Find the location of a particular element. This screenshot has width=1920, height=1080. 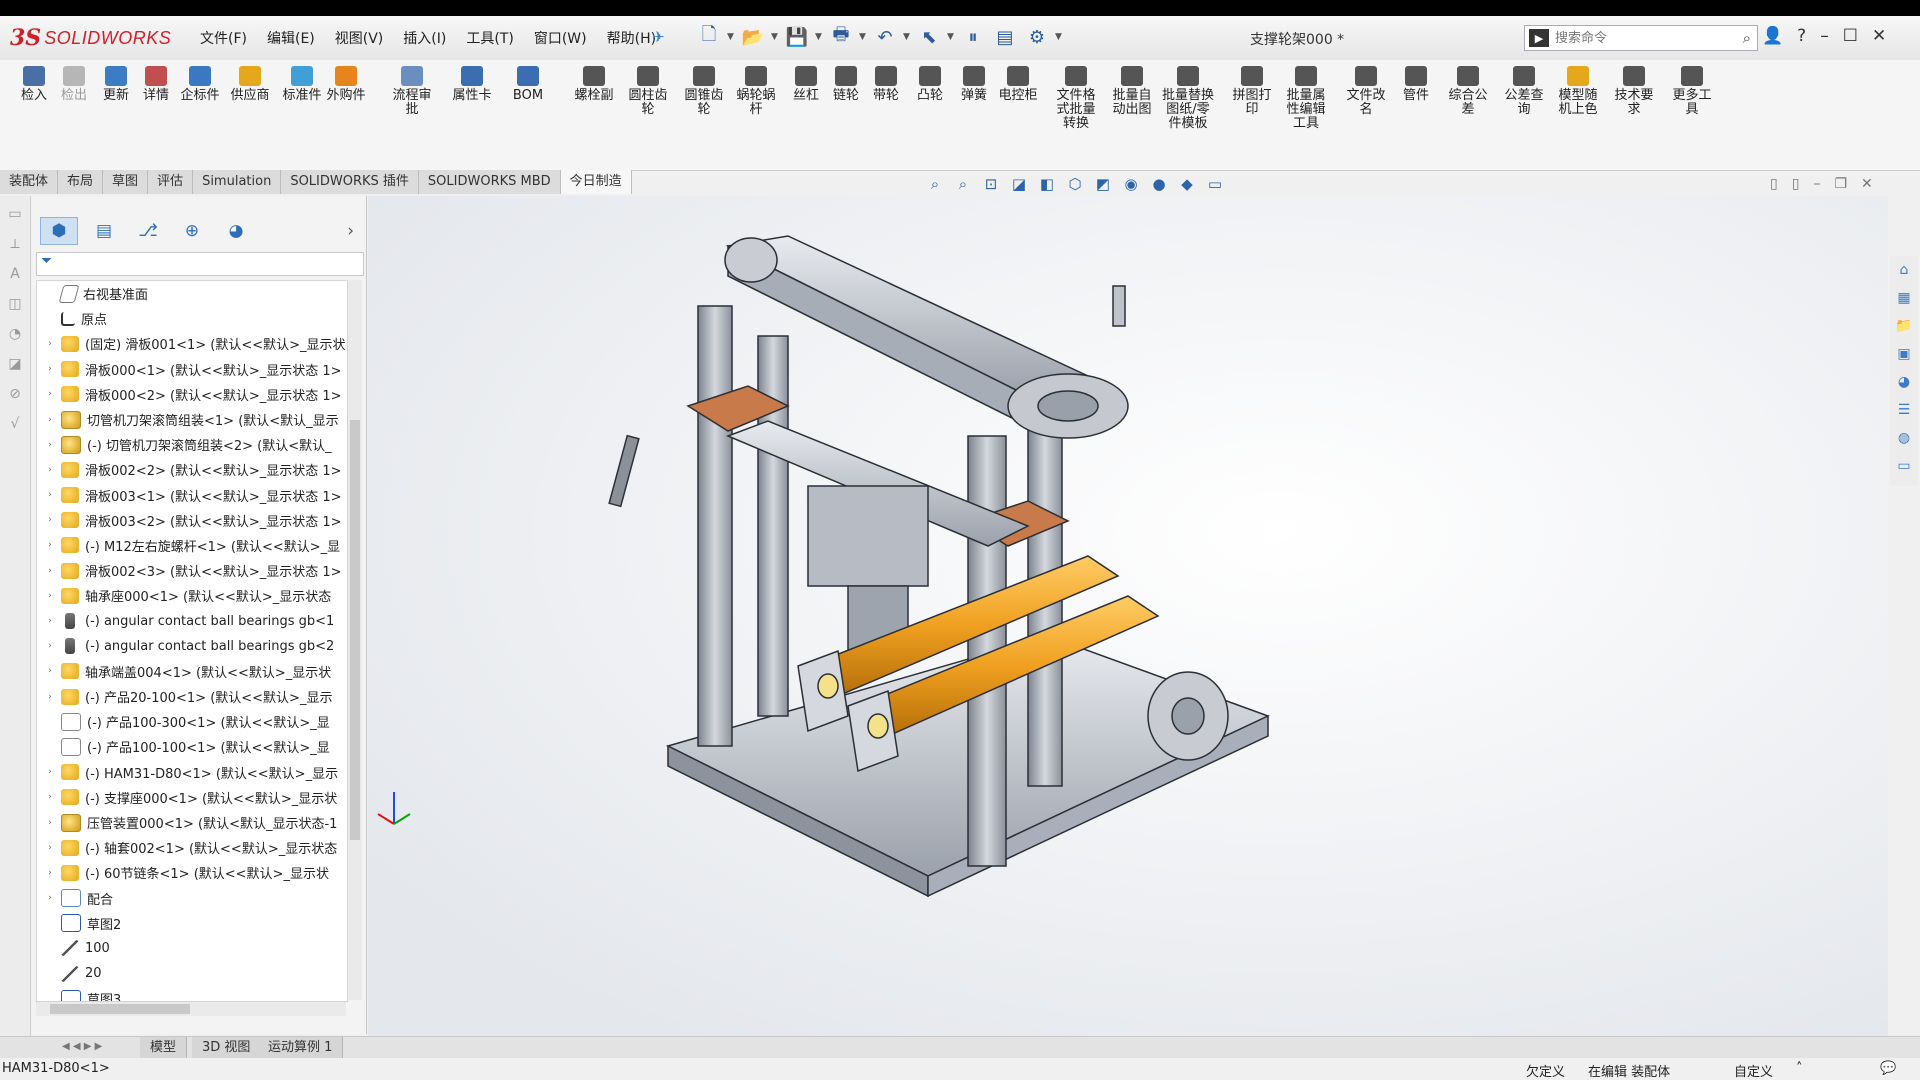

ribbon-tool: 综合公 差 is located at coordinates (1468, 91).